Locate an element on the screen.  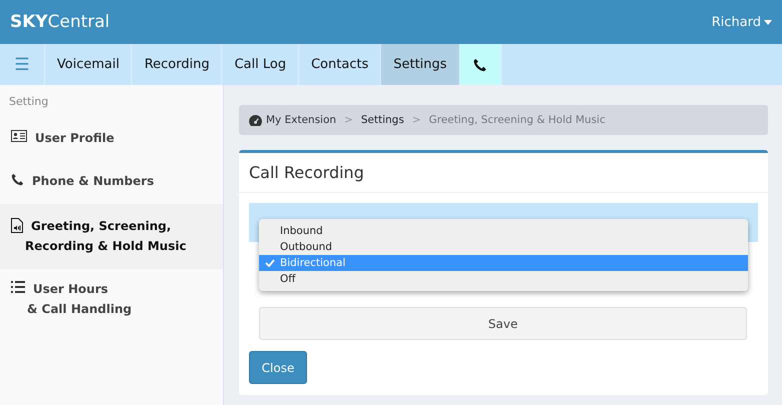
dashboard-icon is located at coordinates (255, 120).